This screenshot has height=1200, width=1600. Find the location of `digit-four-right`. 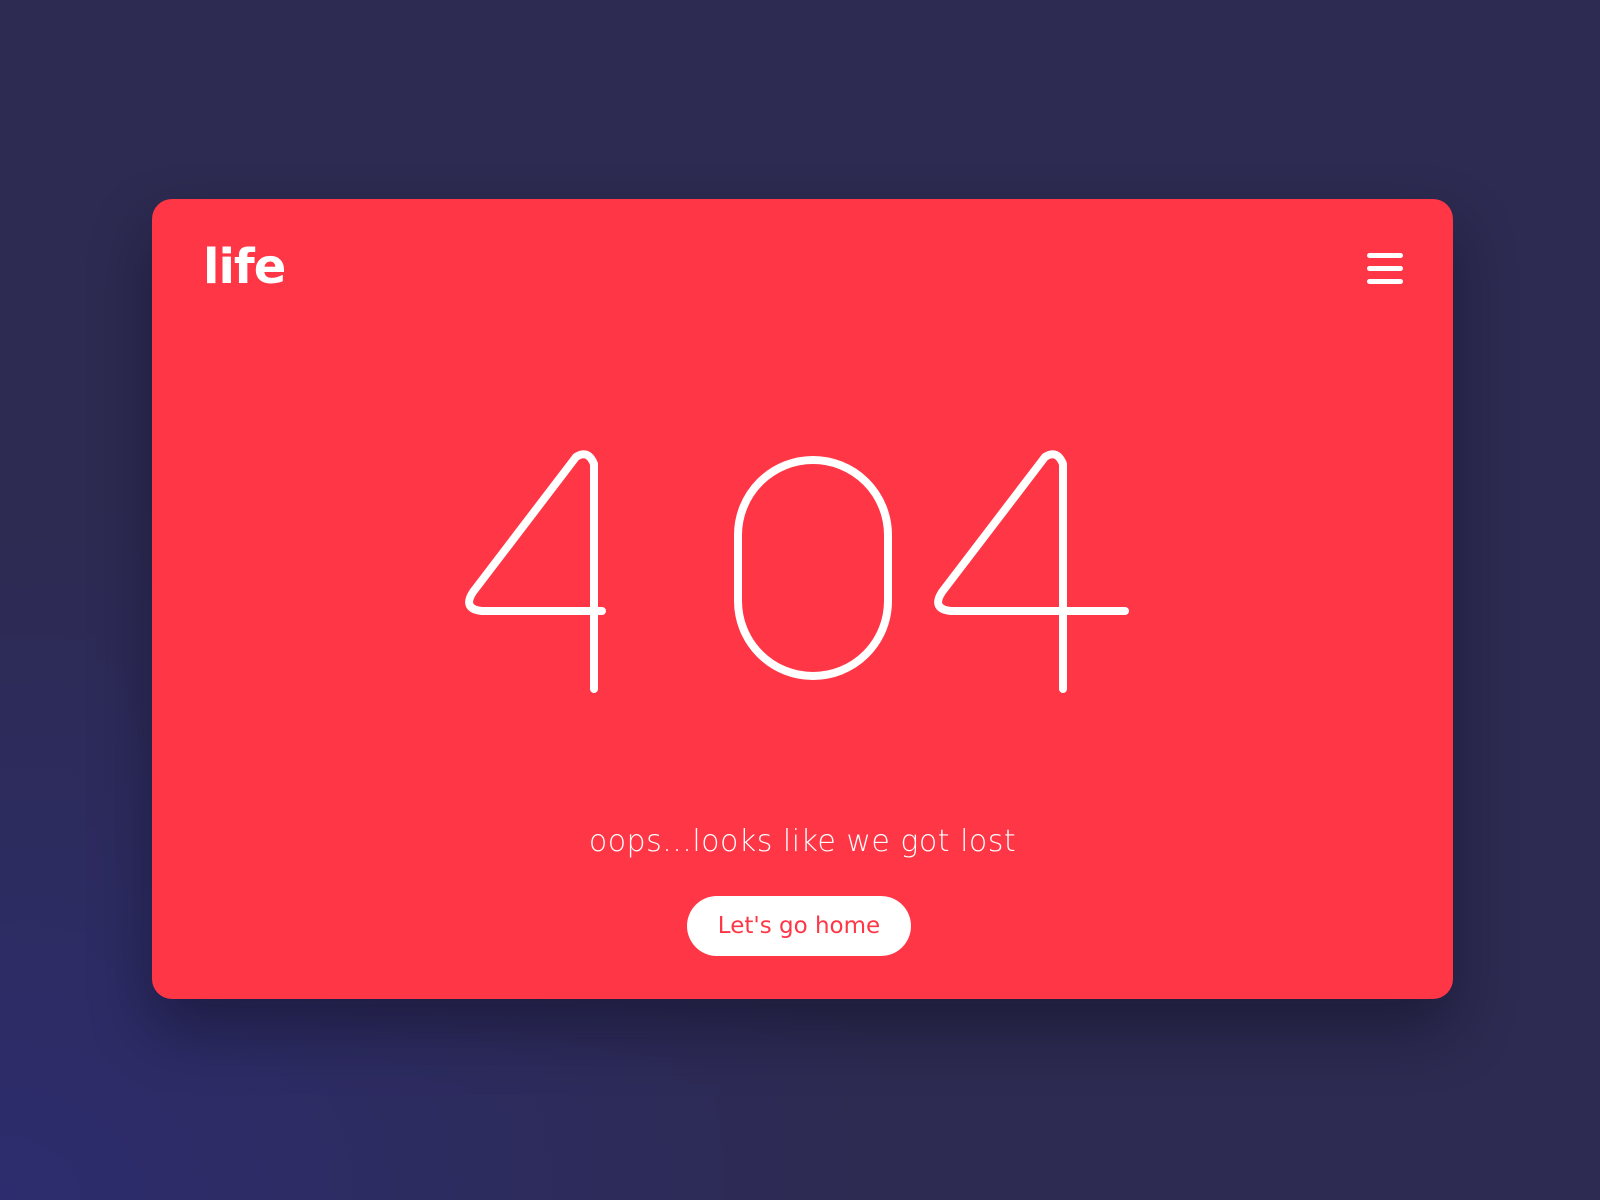

digit-four-right is located at coordinates (1031, 571).